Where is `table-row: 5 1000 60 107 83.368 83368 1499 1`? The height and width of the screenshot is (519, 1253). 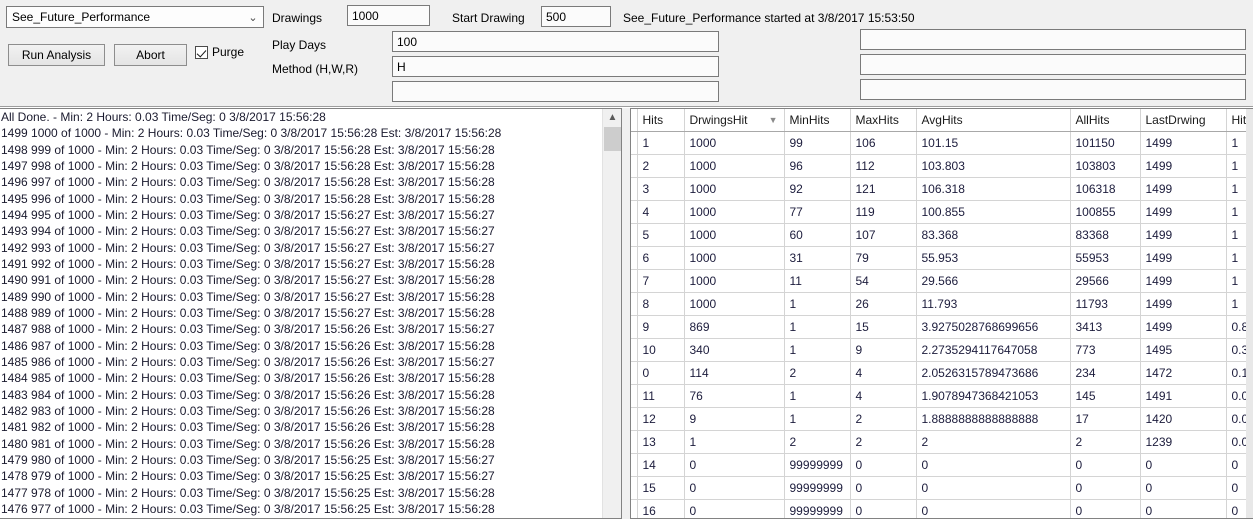
table-row: 5 1000 60 107 83.368 83368 1499 1 is located at coordinates (942, 235).